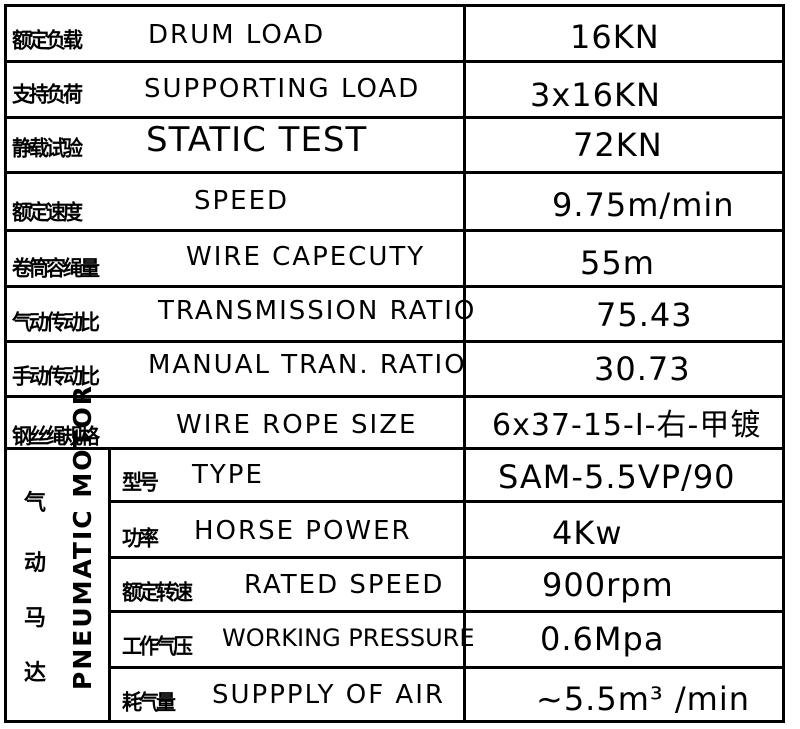  I want to click on motor-cn-label-char: 动, so click(35, 563).